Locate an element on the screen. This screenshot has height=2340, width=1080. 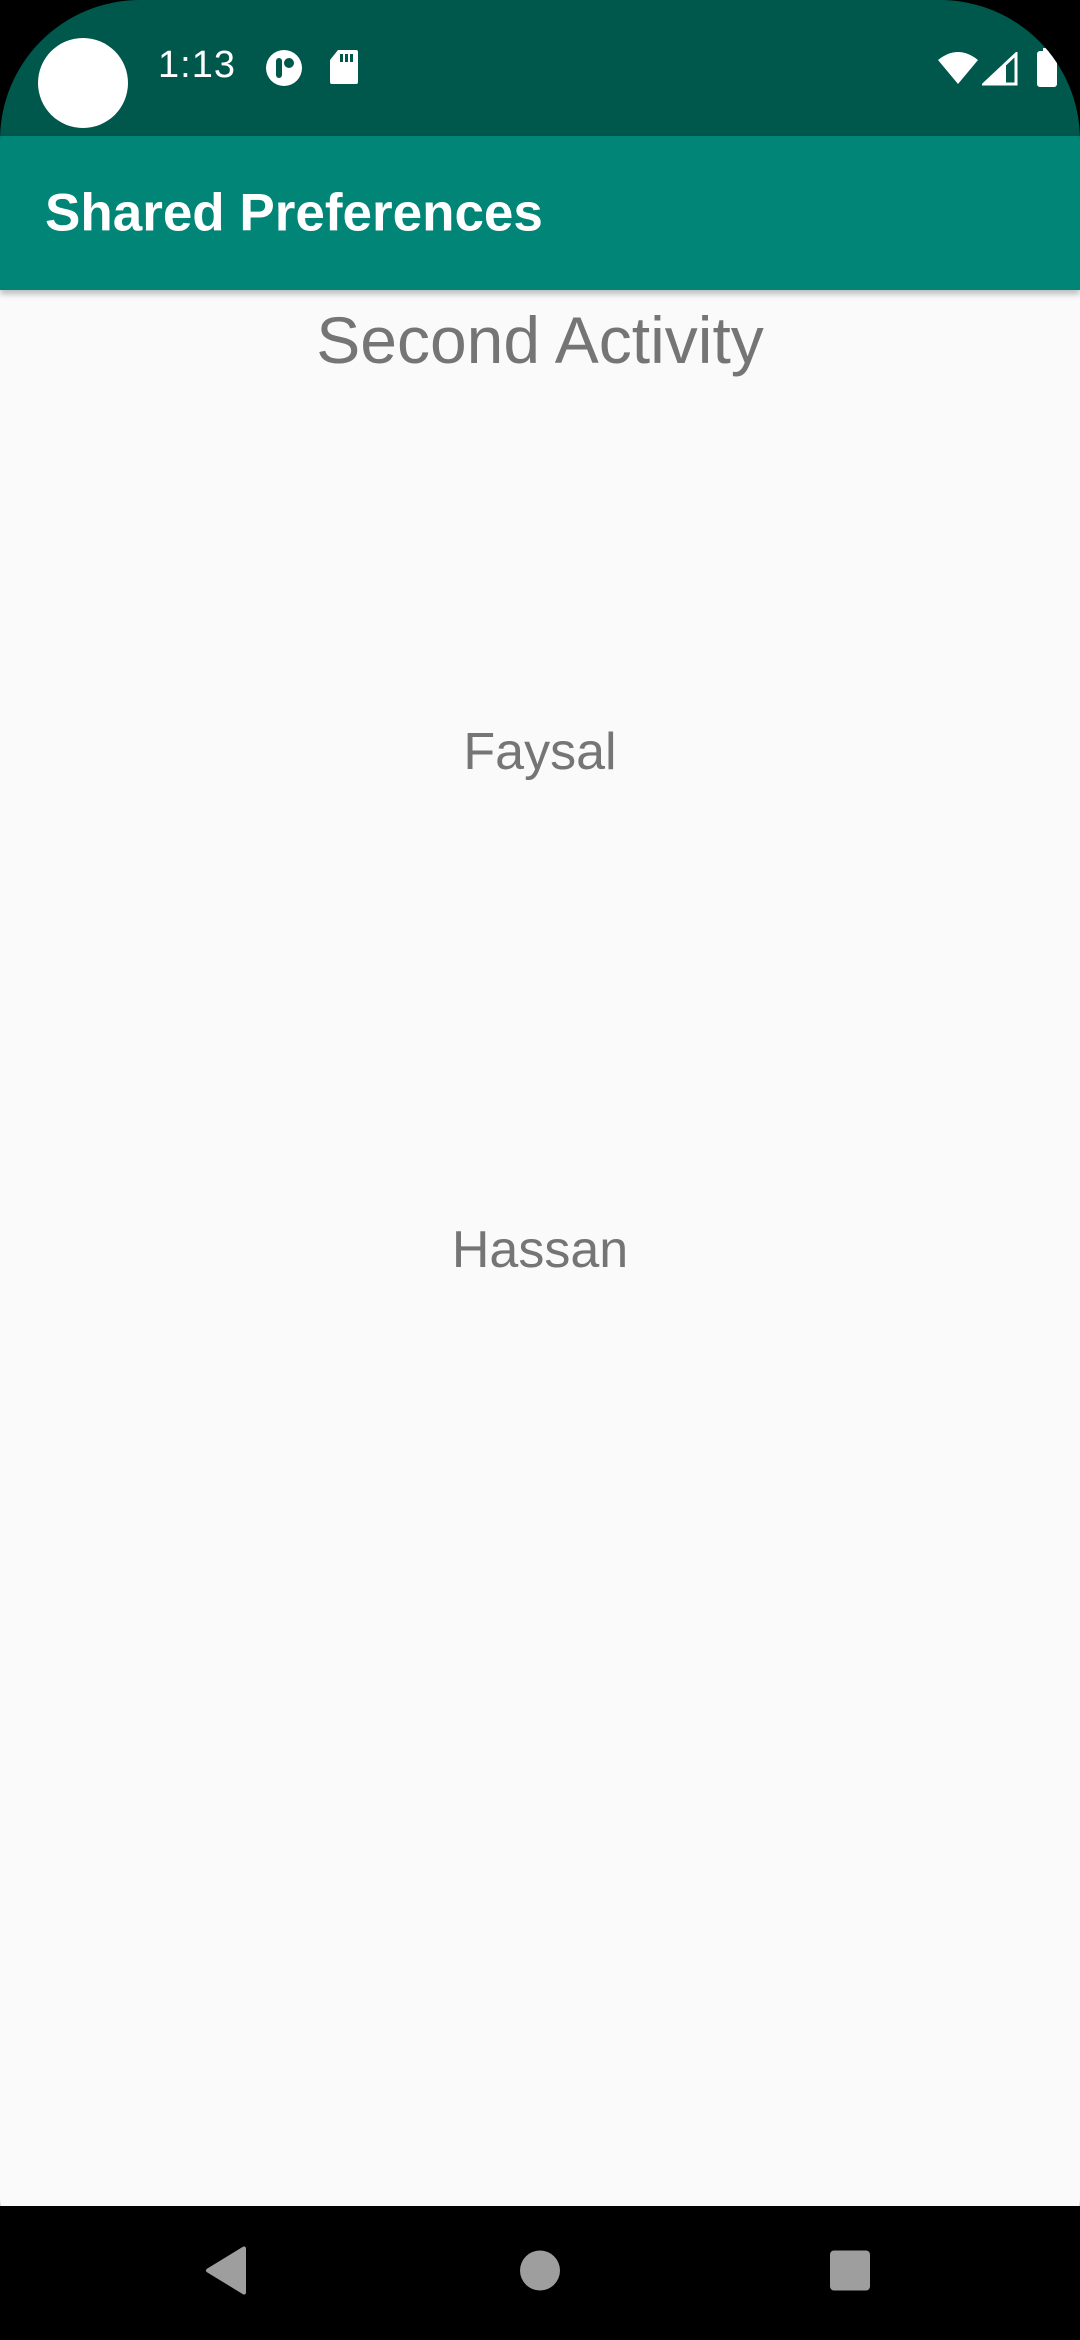
battery-icon is located at coordinates (1047, 70).